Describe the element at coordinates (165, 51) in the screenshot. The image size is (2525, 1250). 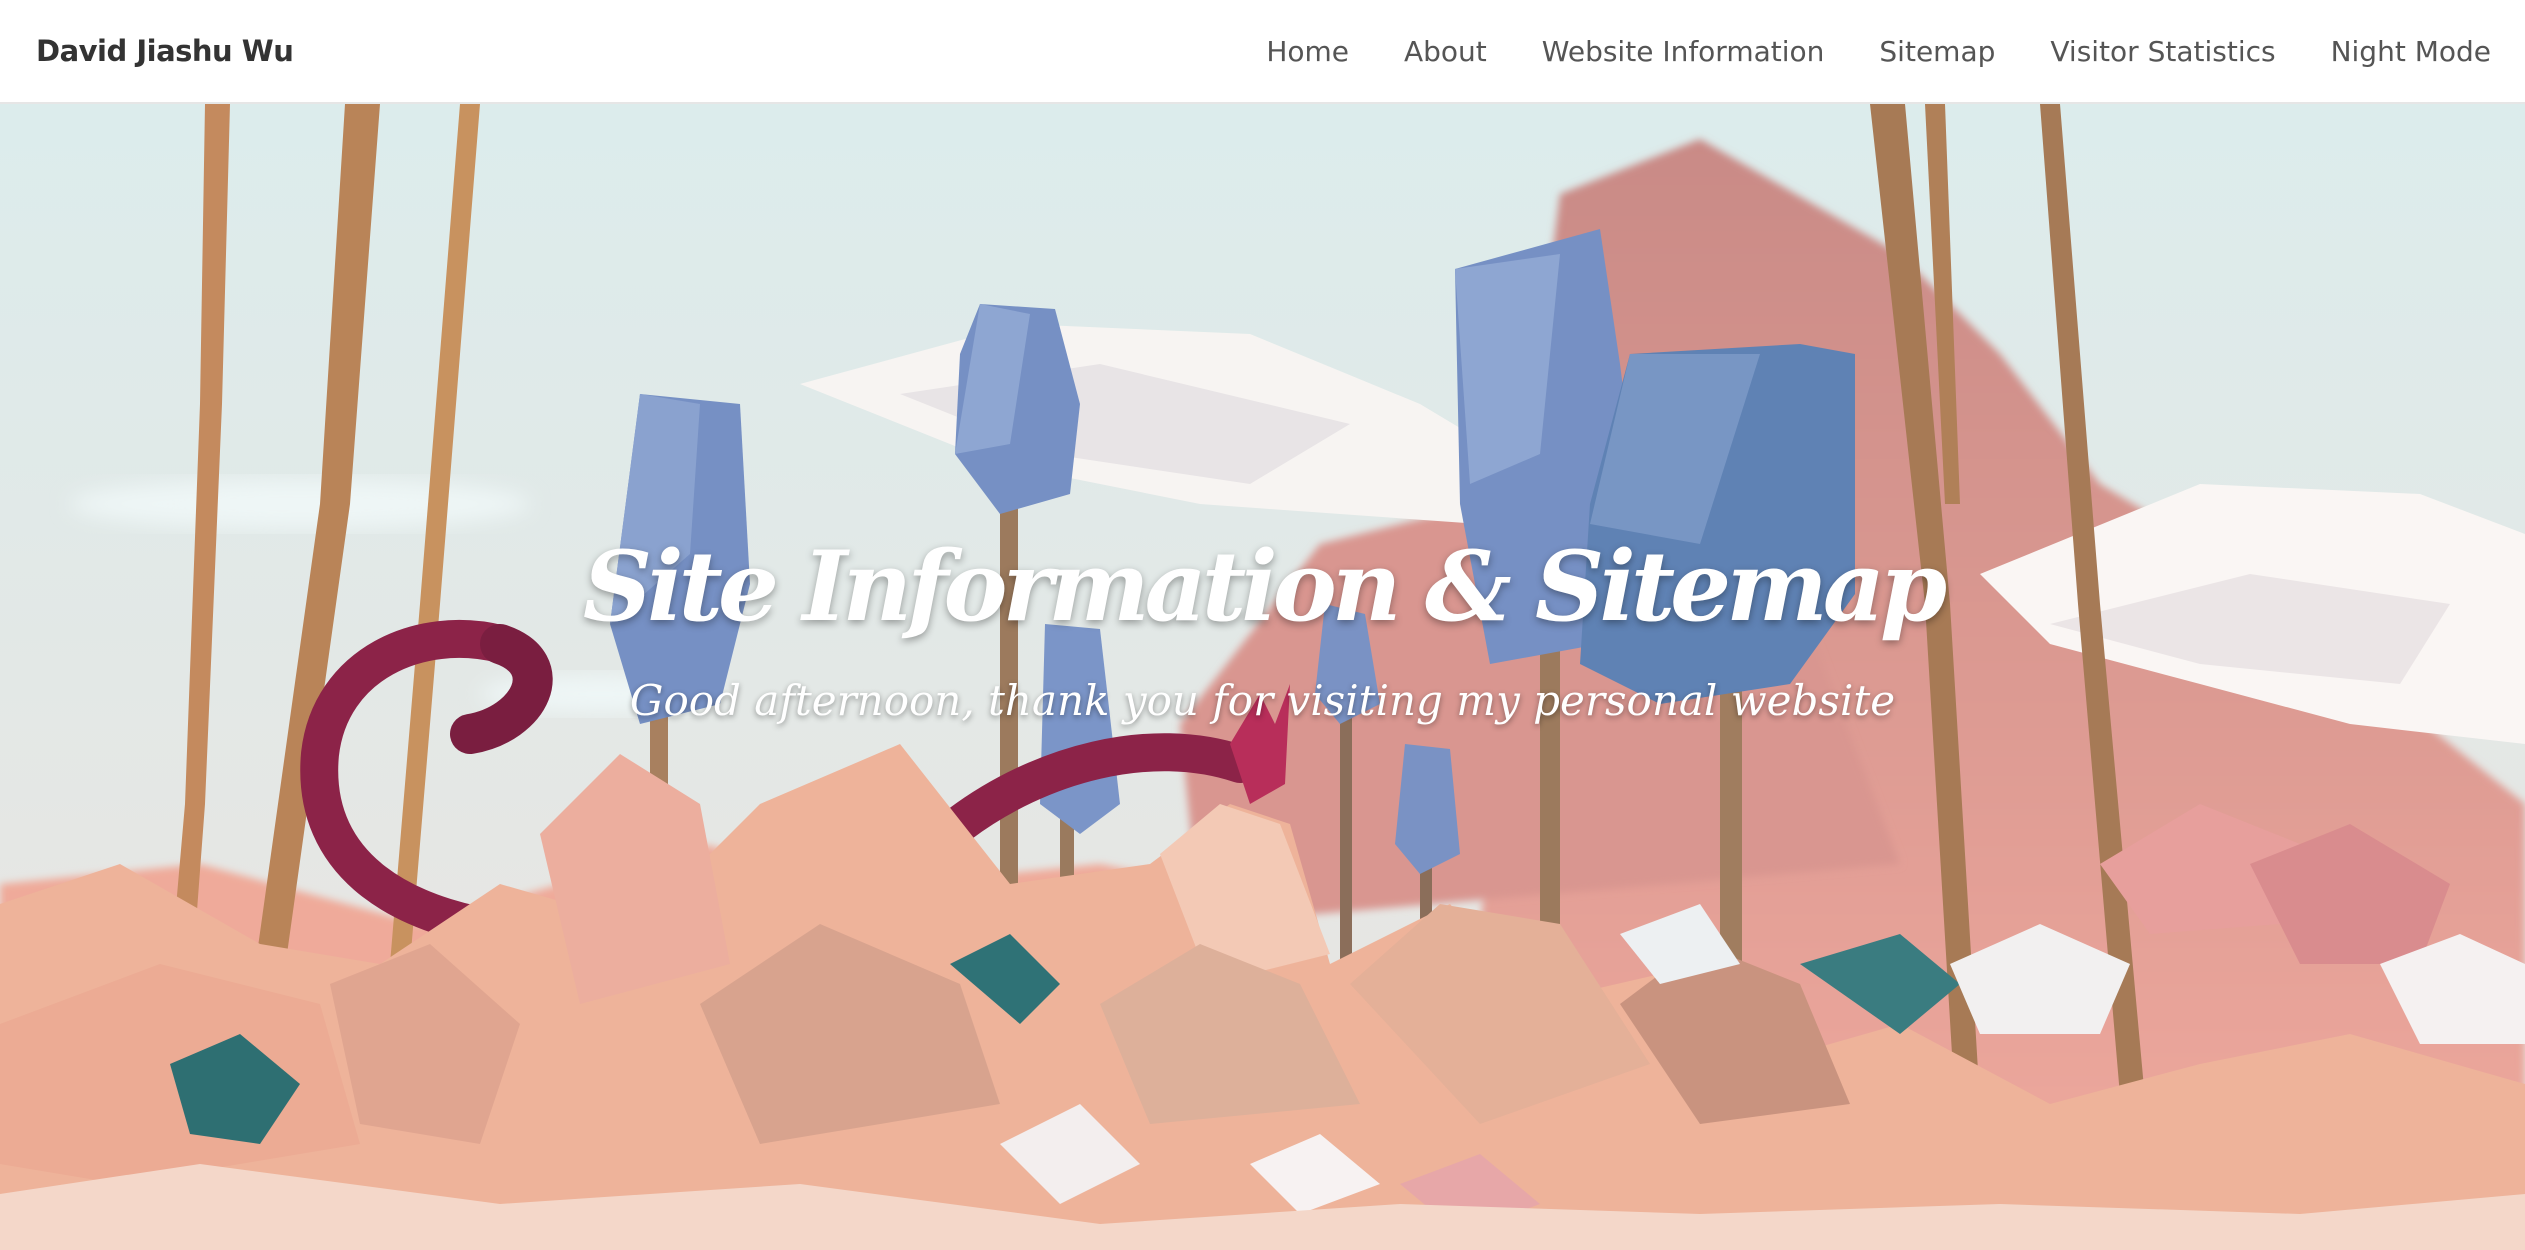
I see `brand-link: David Jiashu Wu` at that location.